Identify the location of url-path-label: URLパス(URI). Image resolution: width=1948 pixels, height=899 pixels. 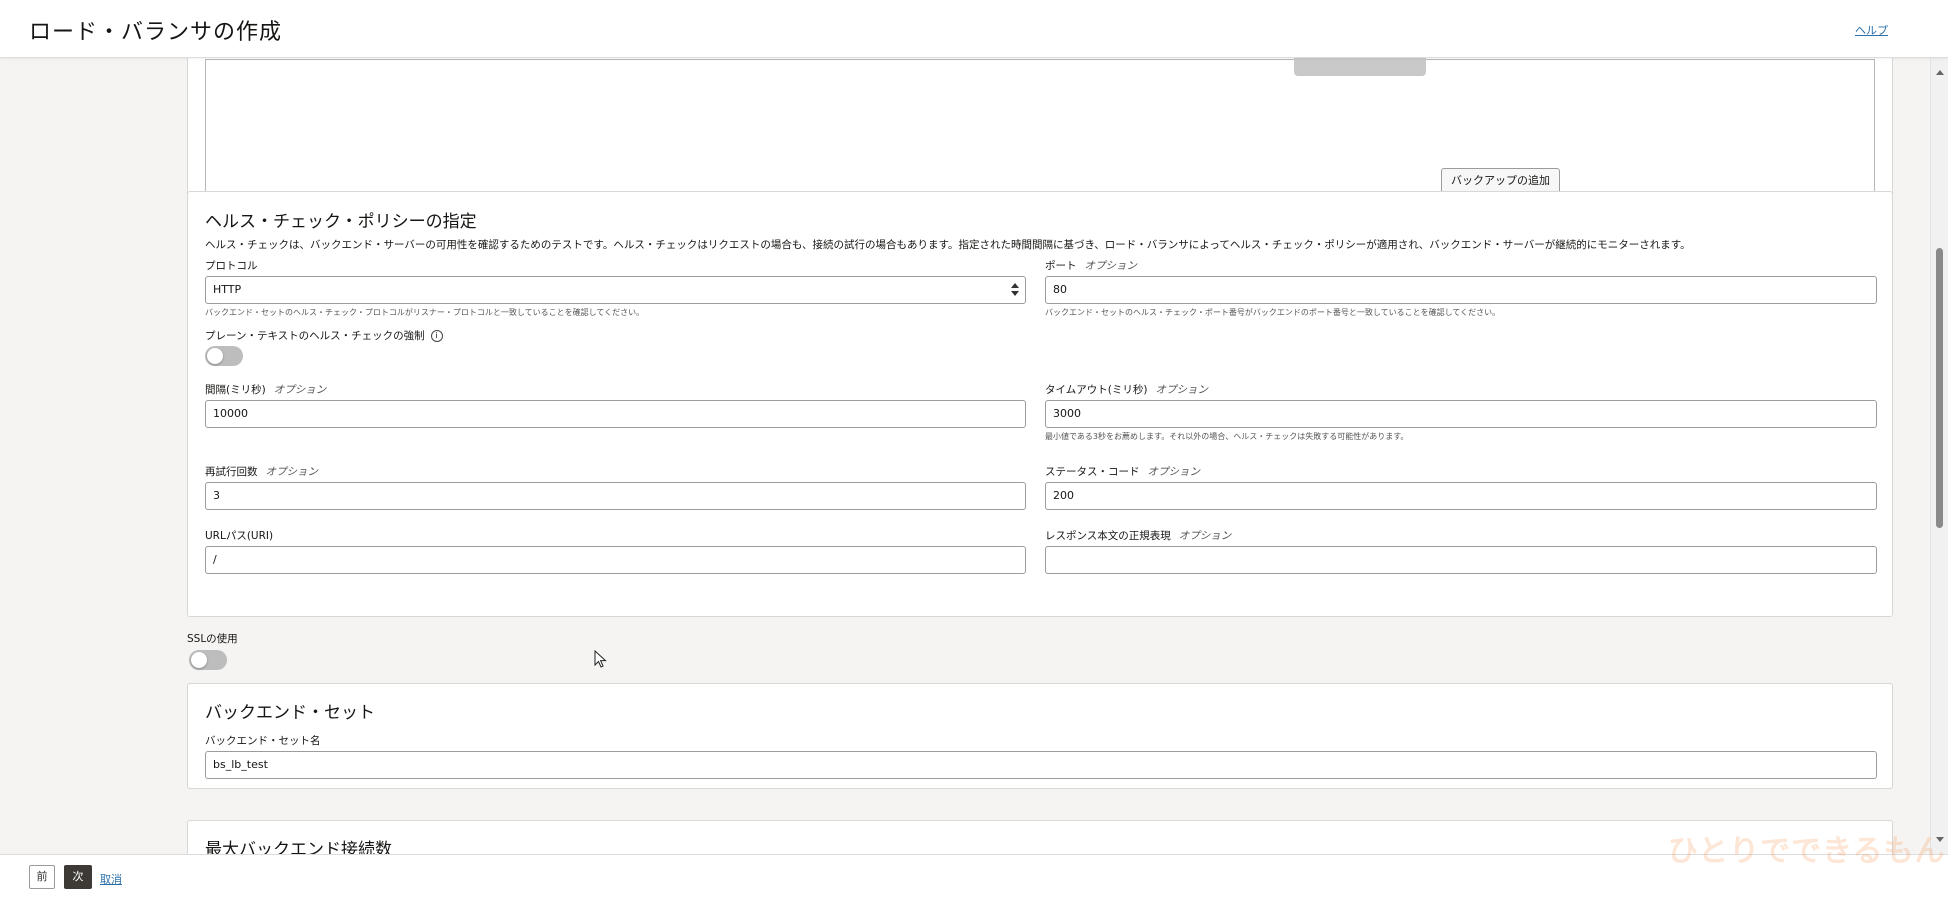
(239, 536).